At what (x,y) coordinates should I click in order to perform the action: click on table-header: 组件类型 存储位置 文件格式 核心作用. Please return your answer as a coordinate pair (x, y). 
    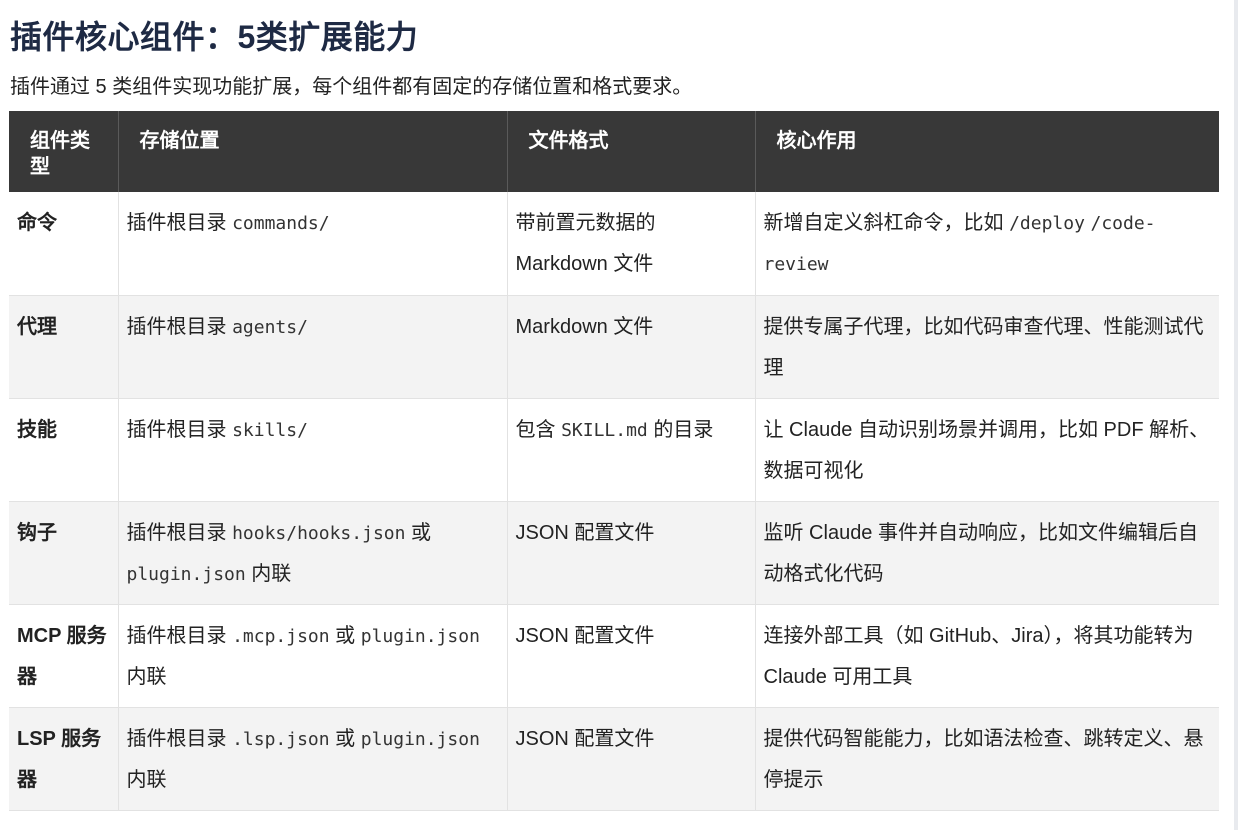
    Looking at the image, I should click on (614, 151).